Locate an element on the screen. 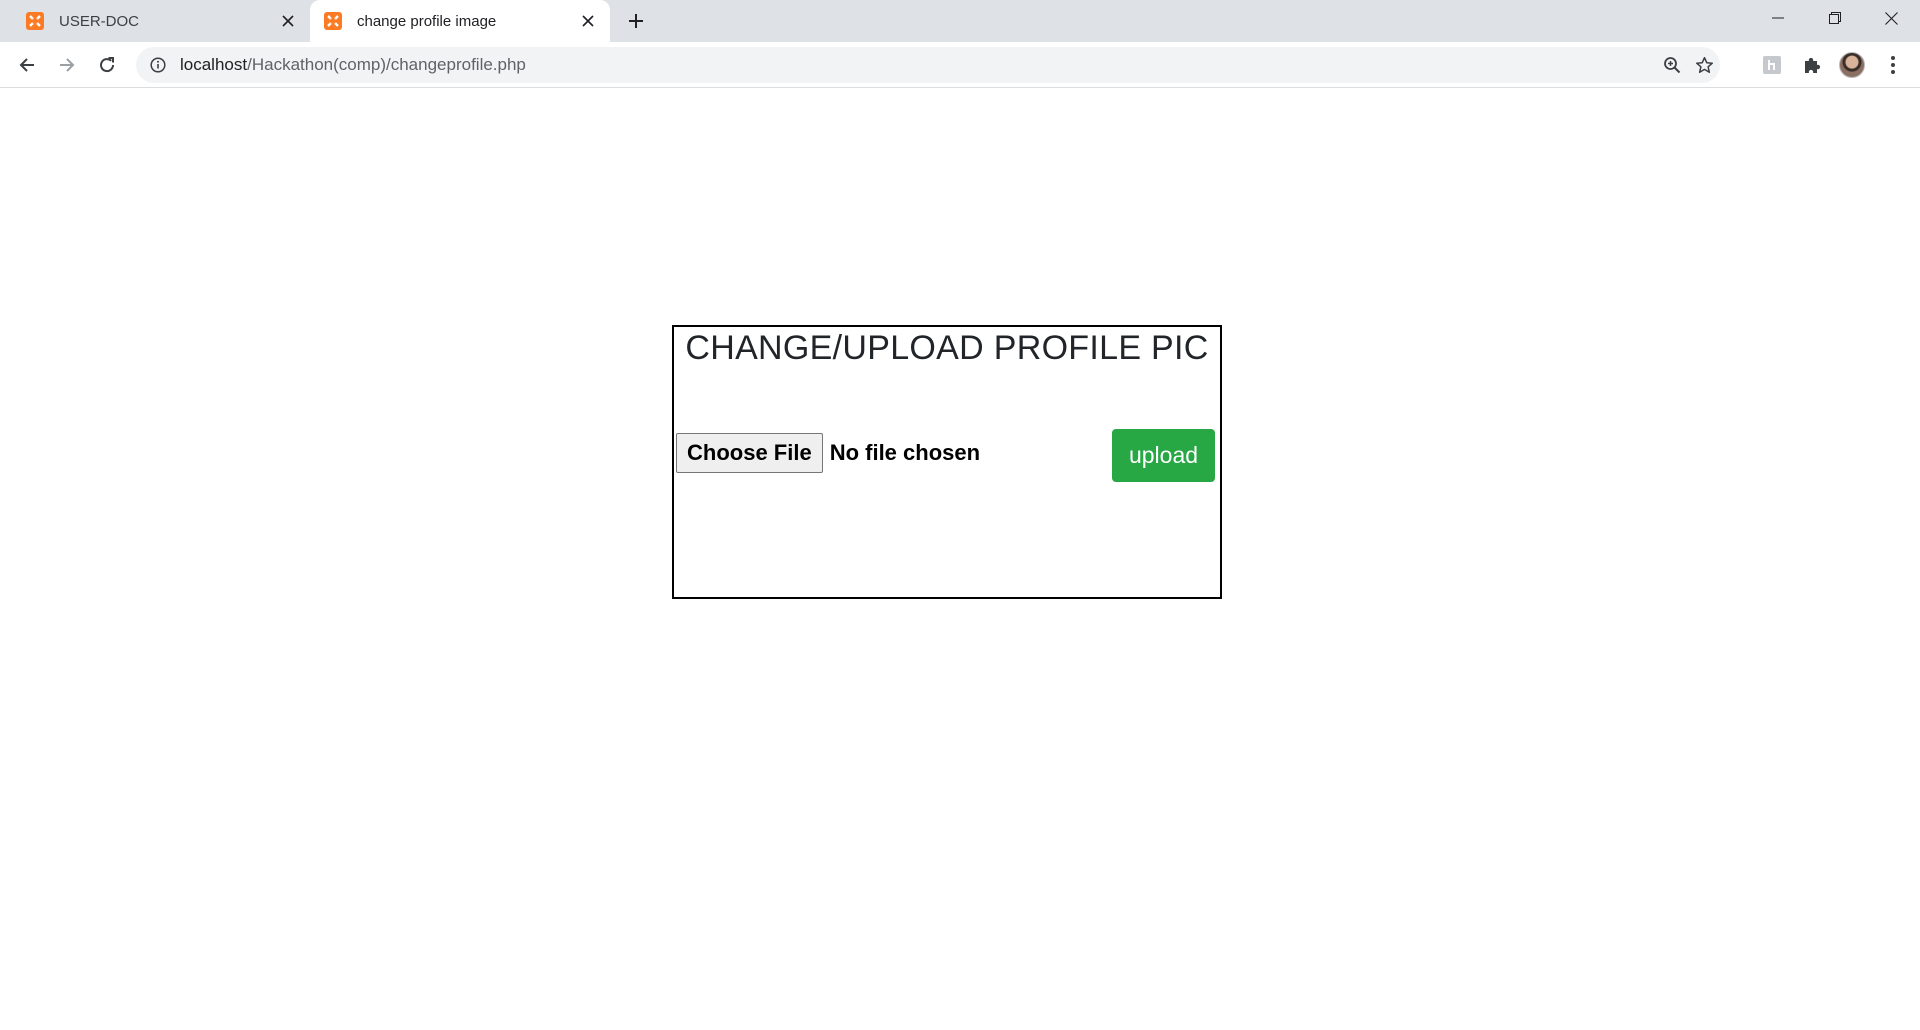 Image resolution: width=1920 pixels, height=1030 pixels. profile-button is located at coordinates (1852, 65).